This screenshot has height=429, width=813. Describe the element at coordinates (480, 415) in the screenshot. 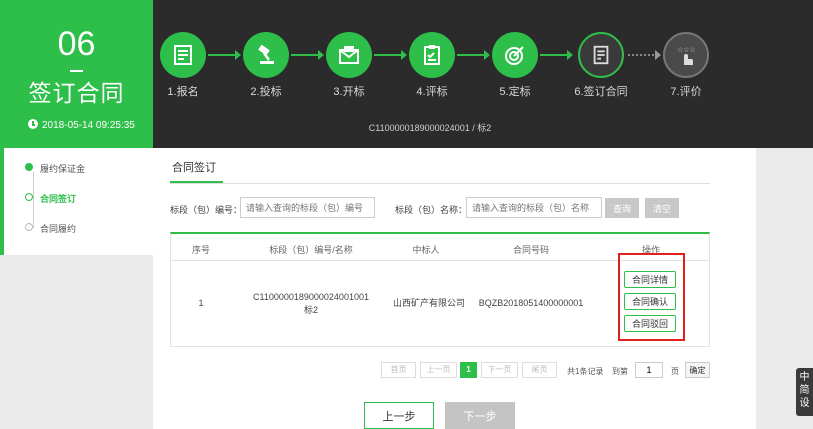

I see `next-step-button: 下一步` at that location.